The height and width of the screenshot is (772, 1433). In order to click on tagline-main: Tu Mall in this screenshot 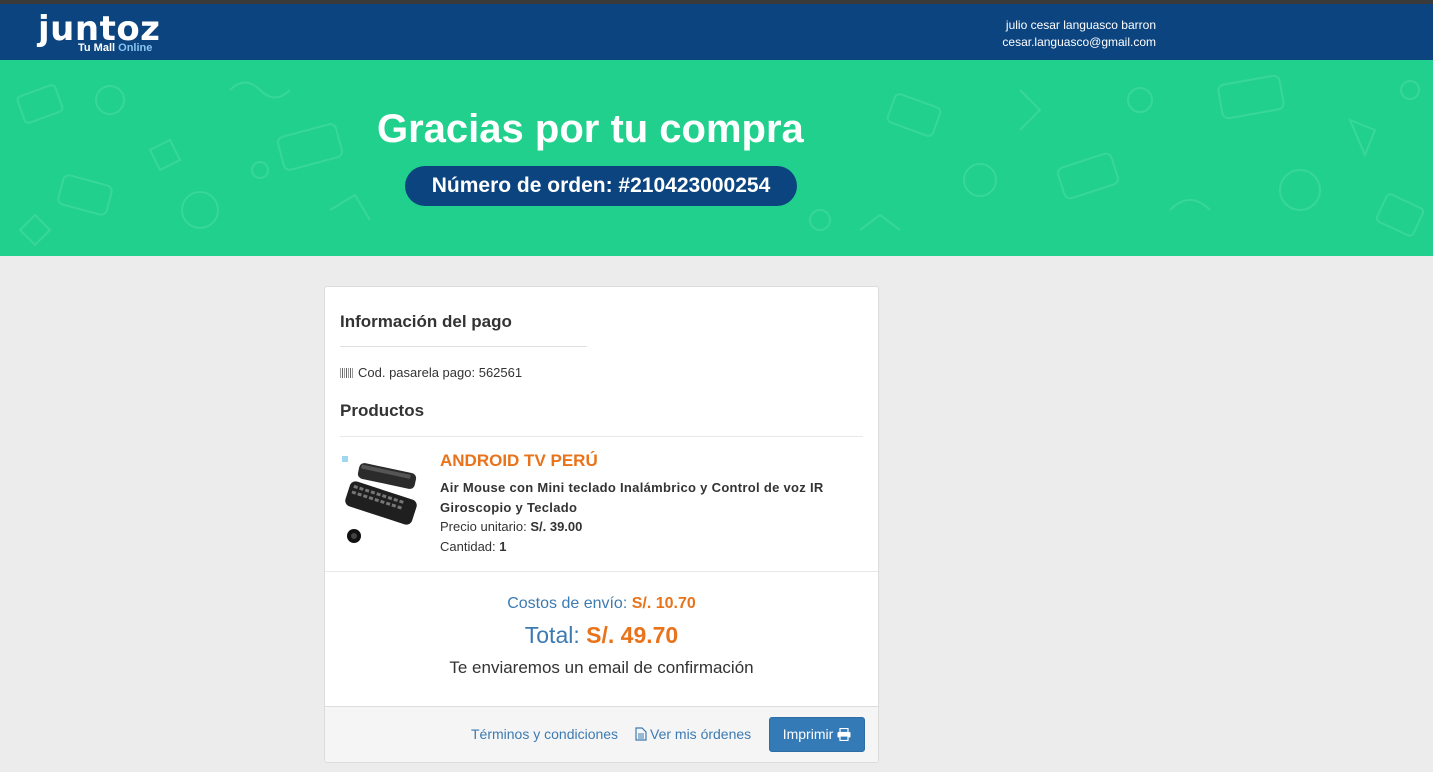, I will do `click(97, 48)`.